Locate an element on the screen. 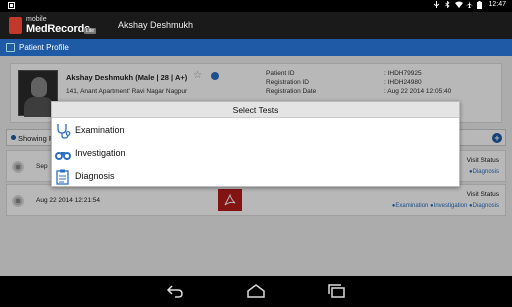  dialog-item-label: Examination is located at coordinates (100, 130).